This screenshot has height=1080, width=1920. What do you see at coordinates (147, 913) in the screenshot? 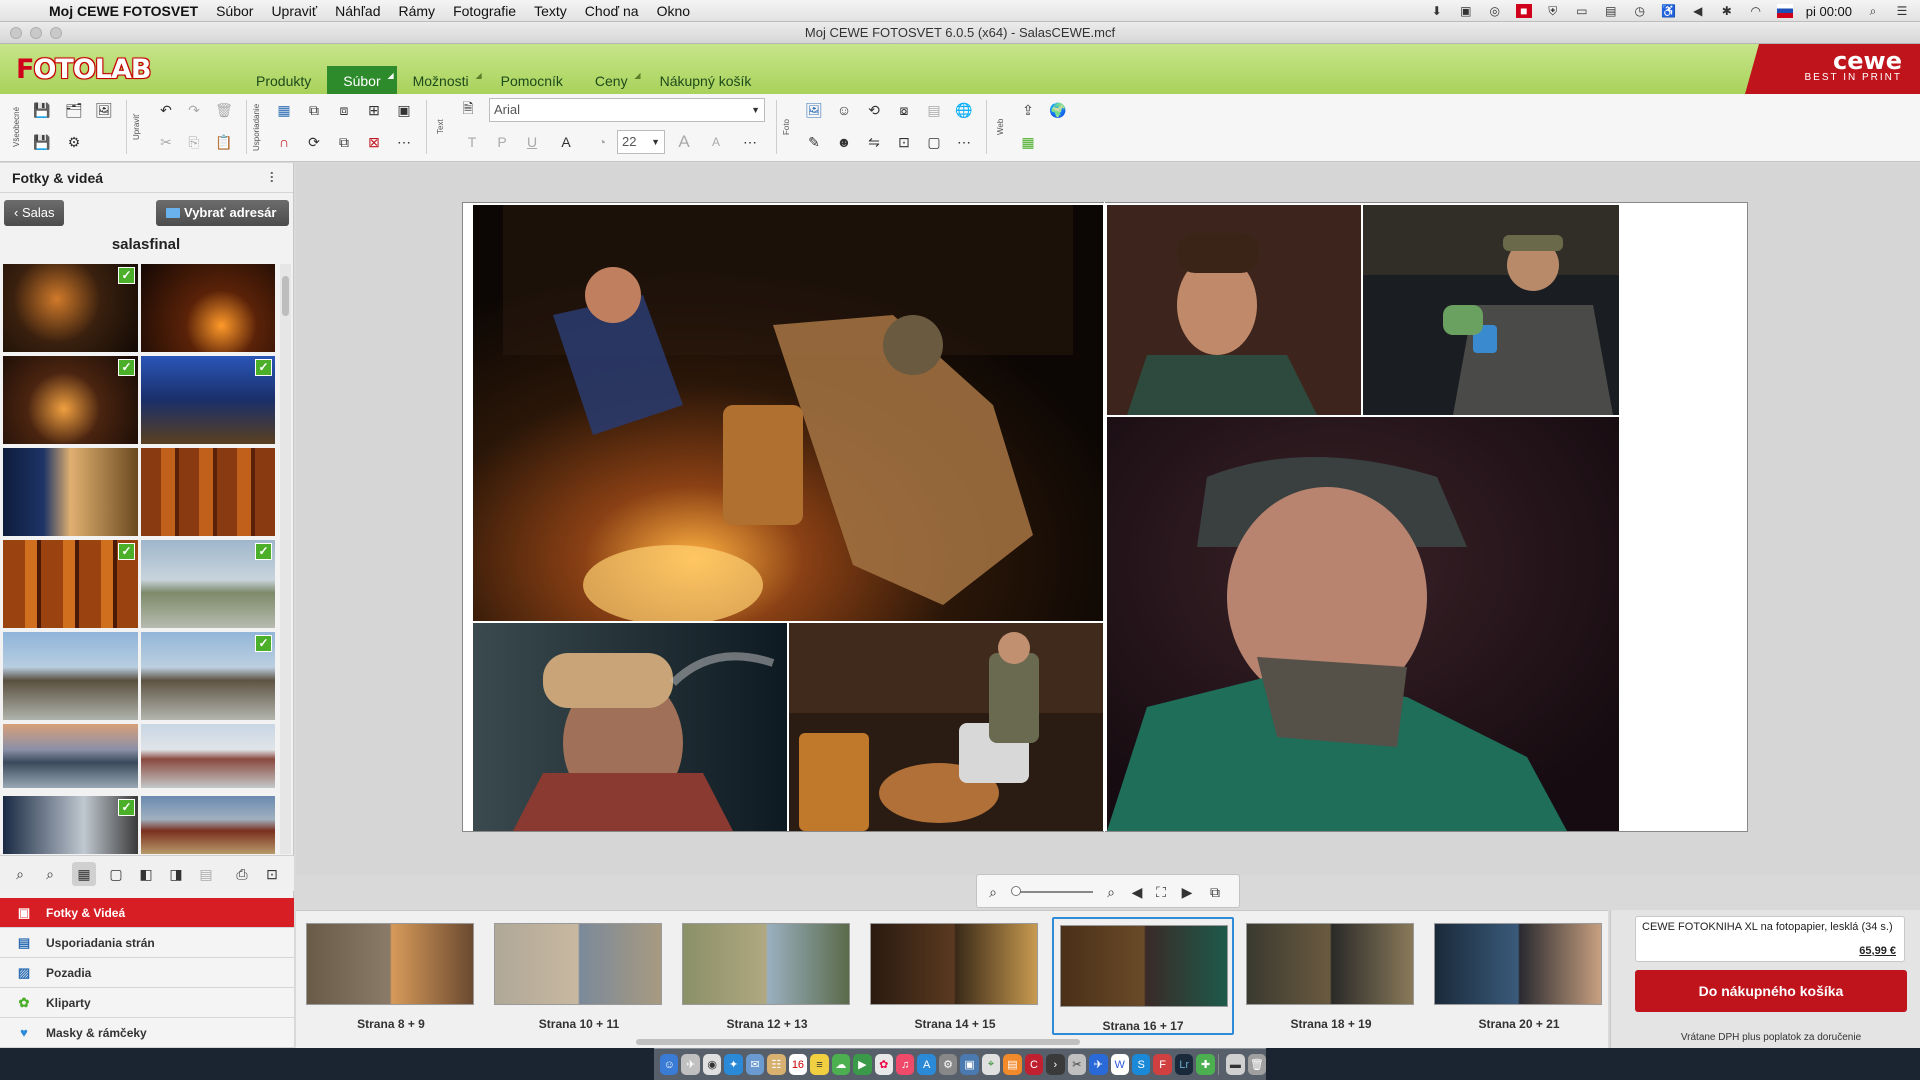
I see `section-photos-videos: ▣ Fotky & Videá` at bounding box center [147, 913].